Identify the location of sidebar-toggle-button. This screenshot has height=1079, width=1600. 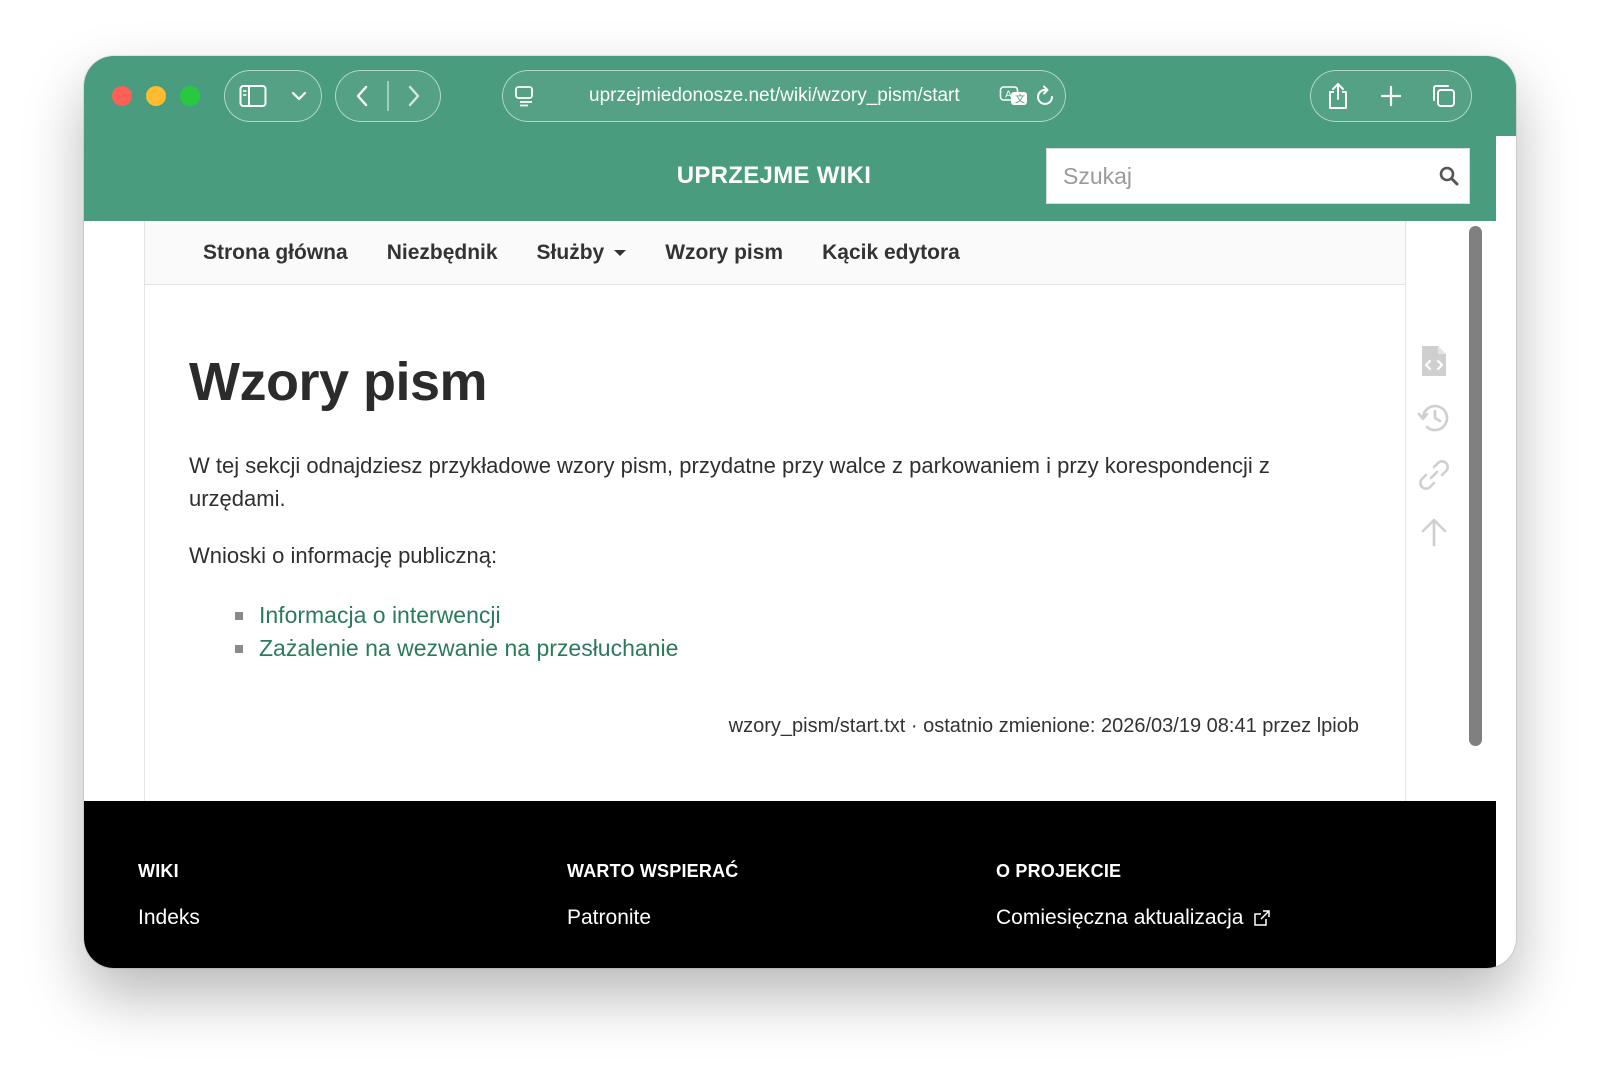
(253, 96).